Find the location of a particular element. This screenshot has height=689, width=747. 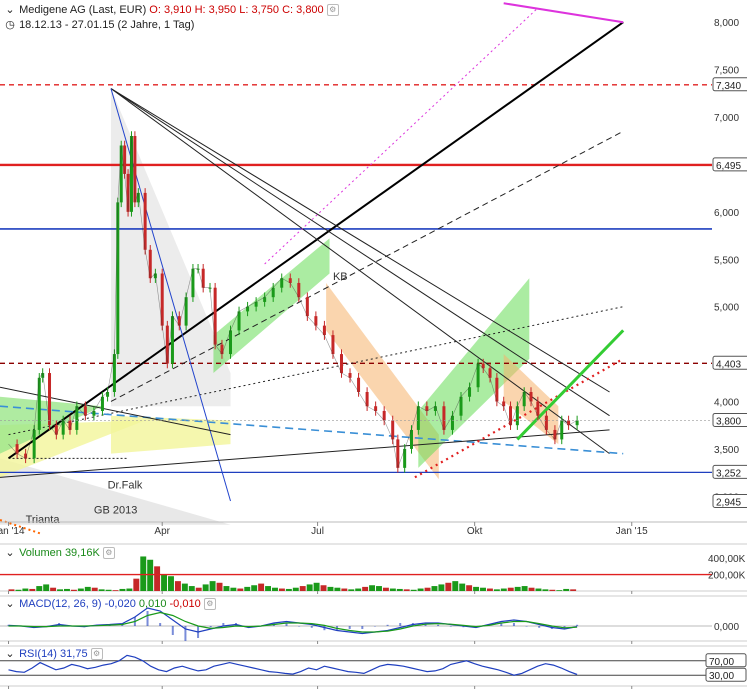

rsi-tick-label: 70,00 is located at coordinates (721, 662).